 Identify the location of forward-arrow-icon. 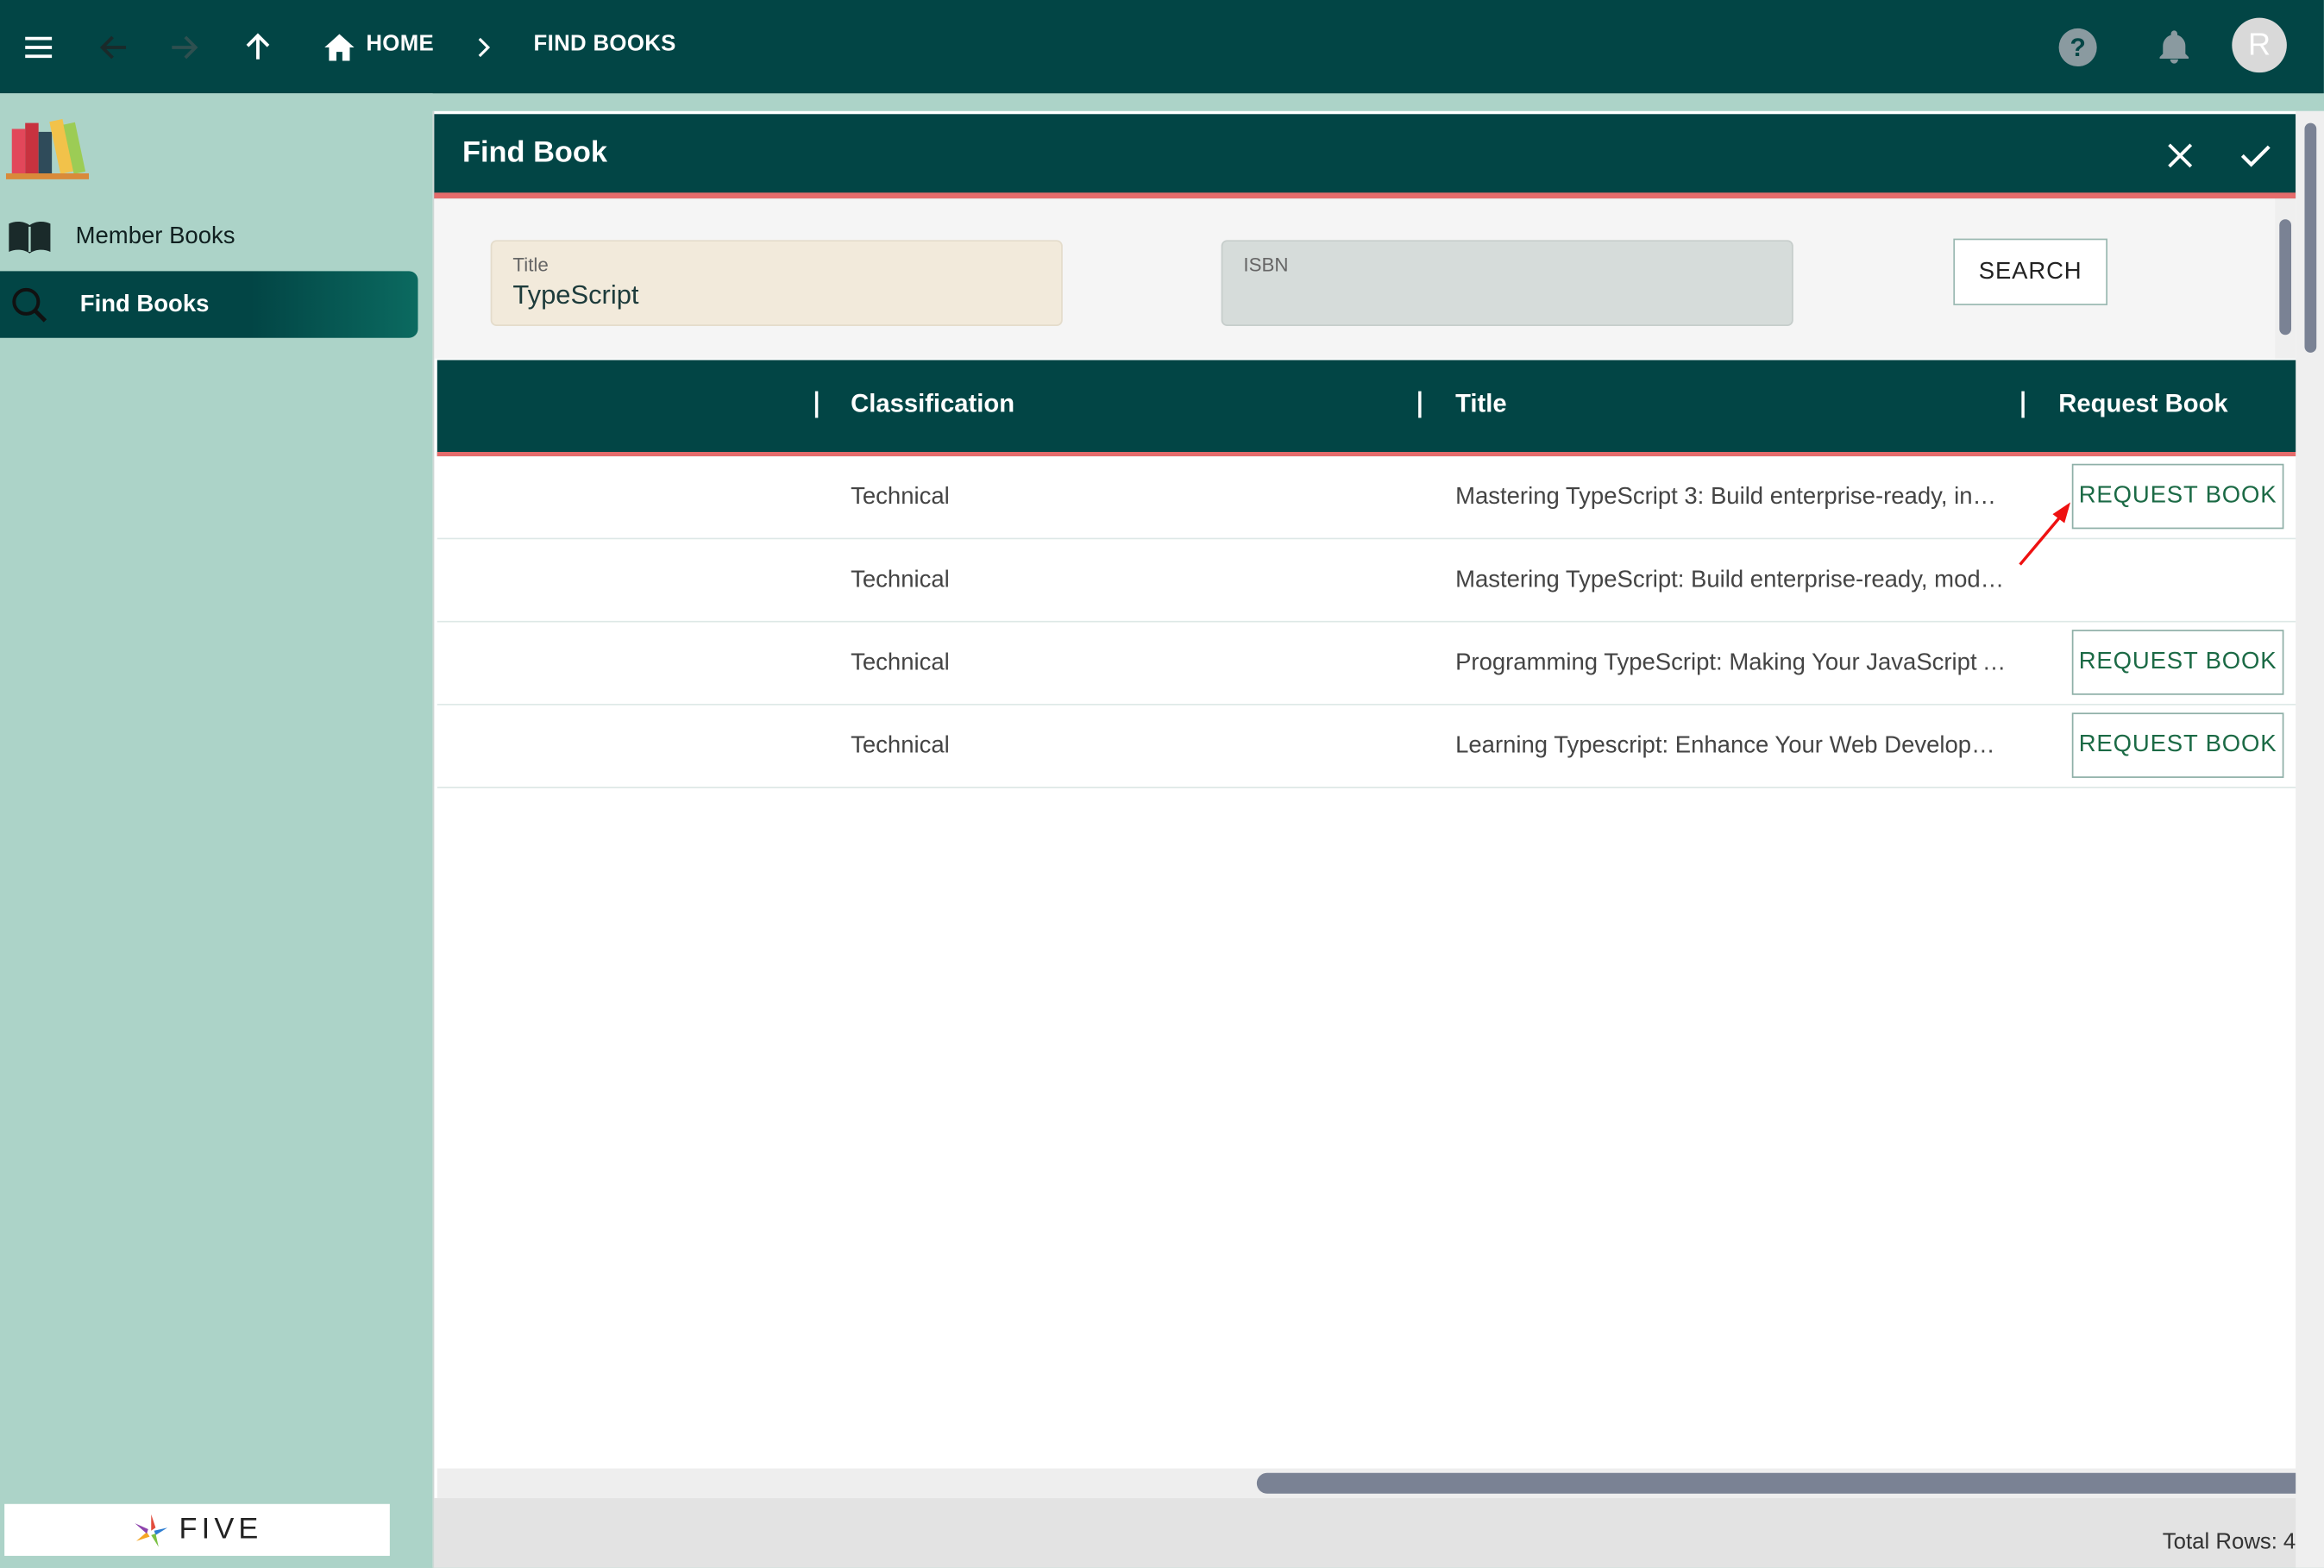
(184, 47).